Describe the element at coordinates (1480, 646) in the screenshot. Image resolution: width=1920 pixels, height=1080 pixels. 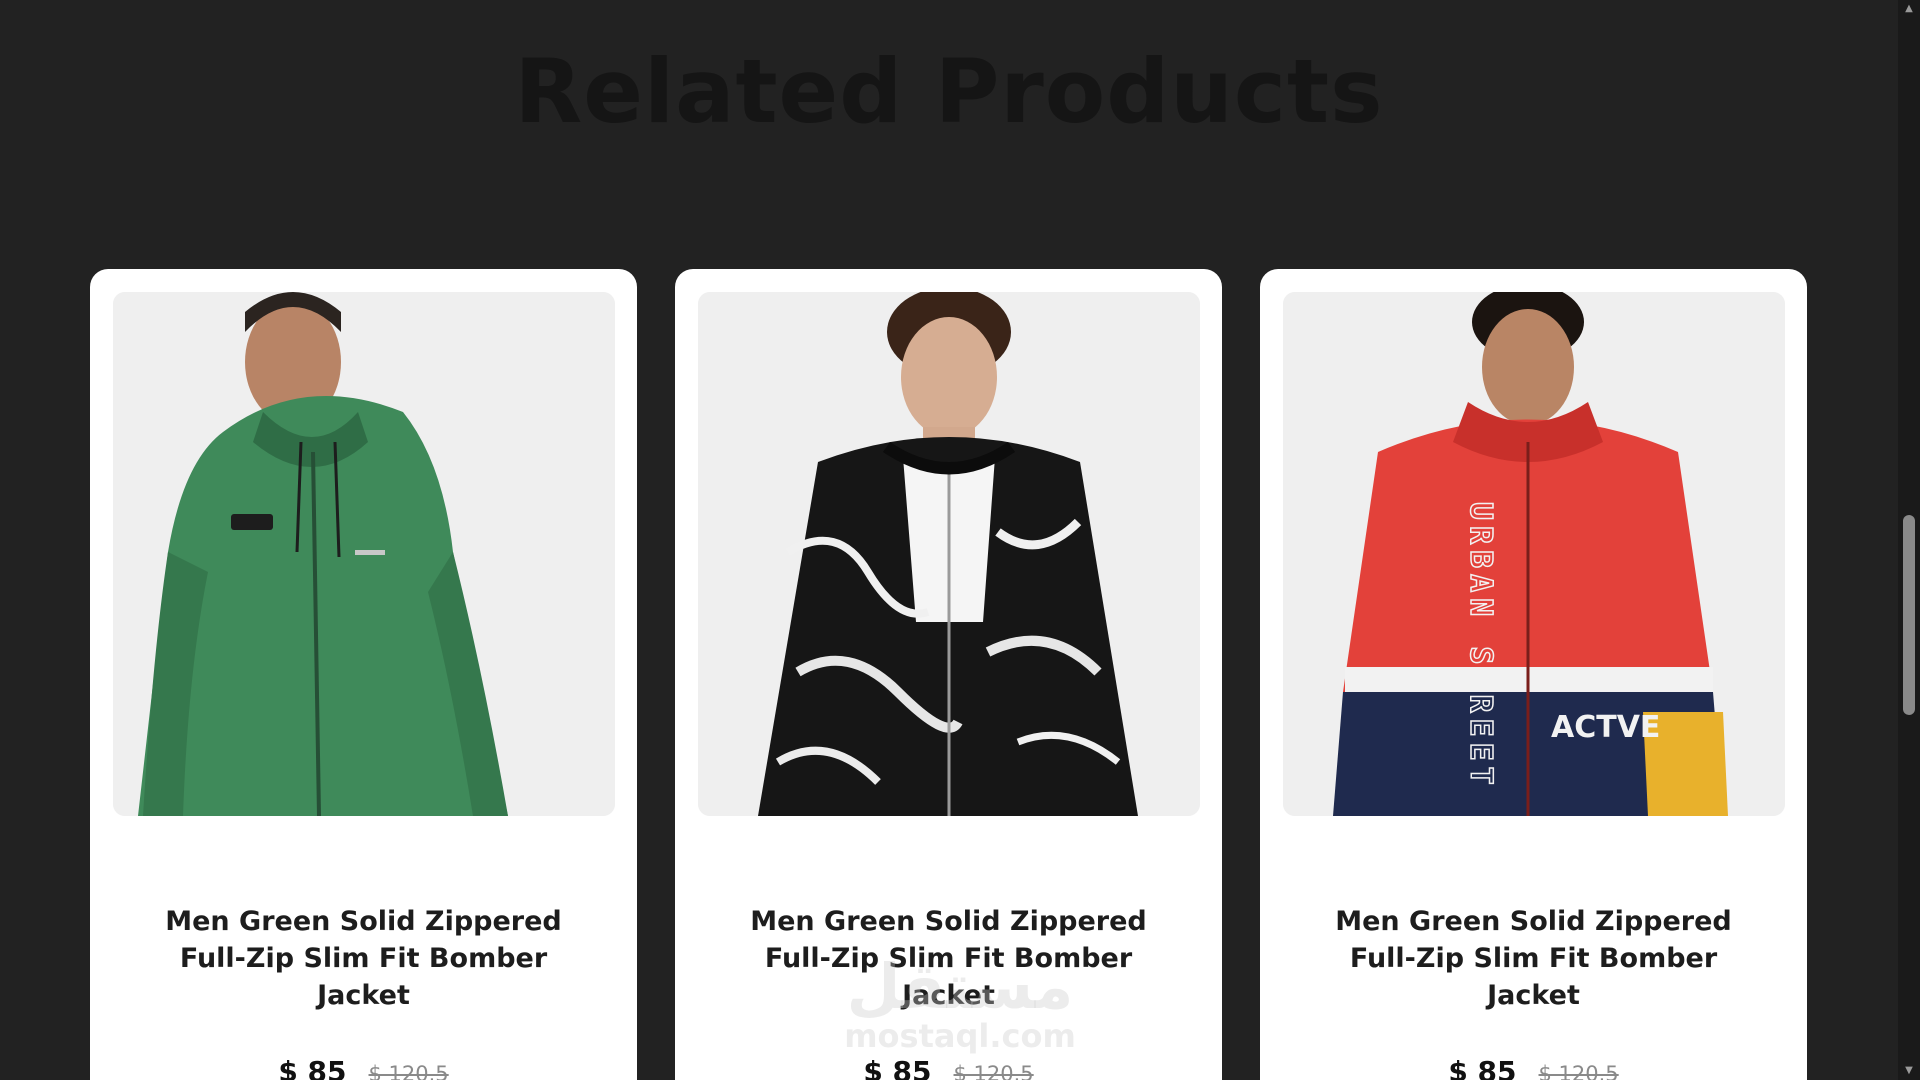
I see `svg-text: URBAN STREET` at that location.